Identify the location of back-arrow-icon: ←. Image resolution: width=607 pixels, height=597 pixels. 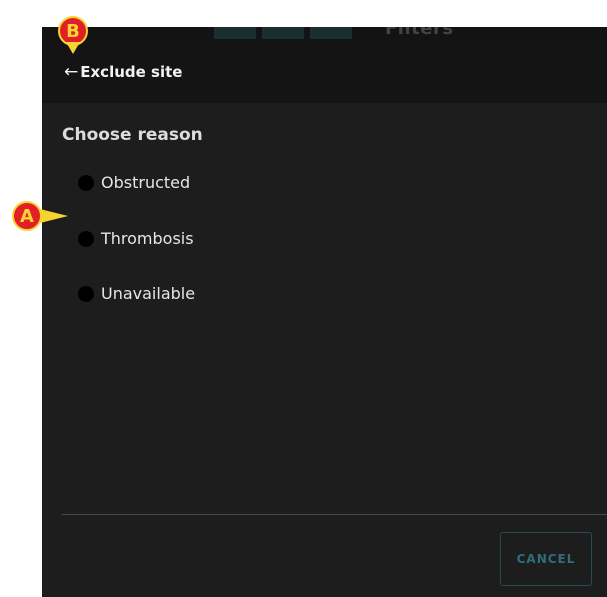
(71, 72).